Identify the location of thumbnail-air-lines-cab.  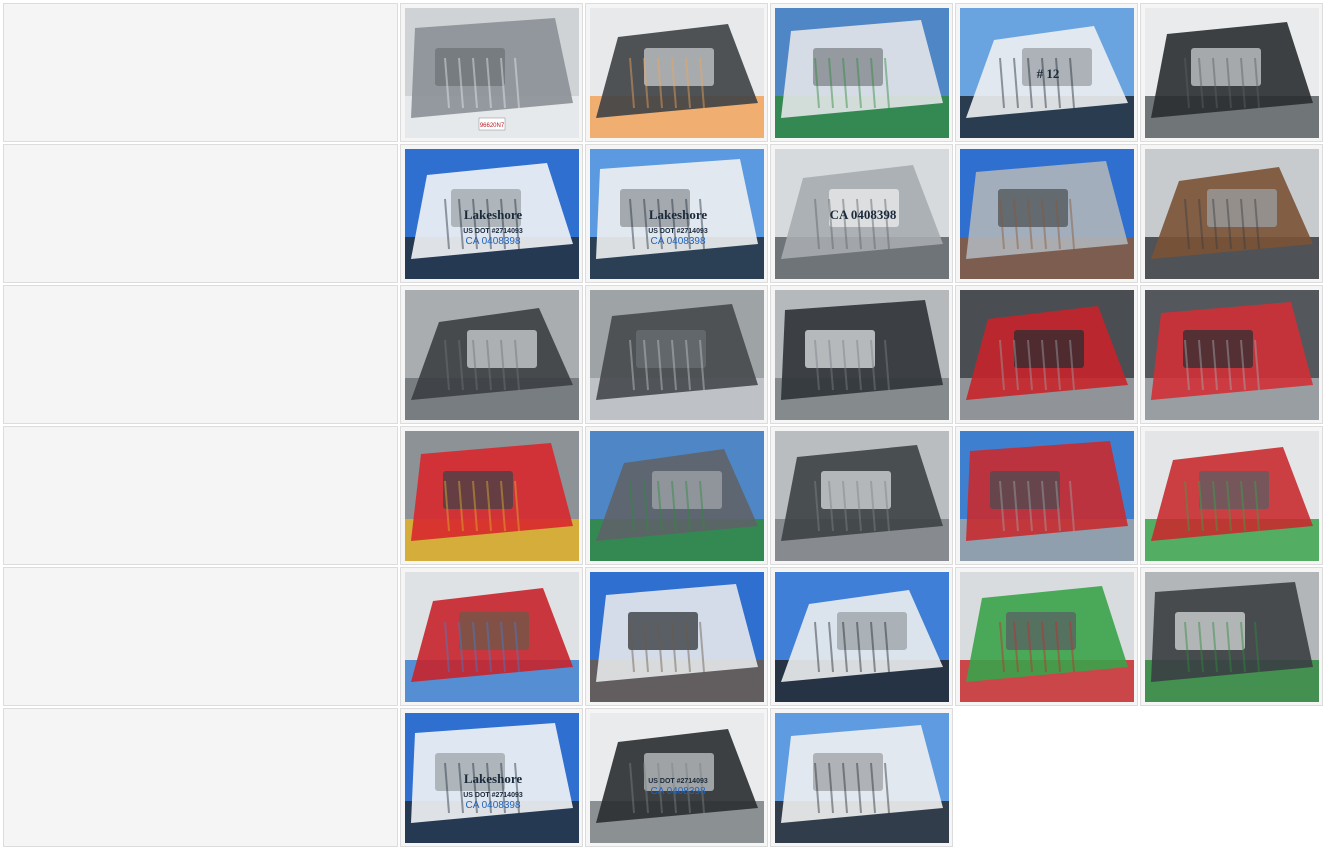
(1231, 495).